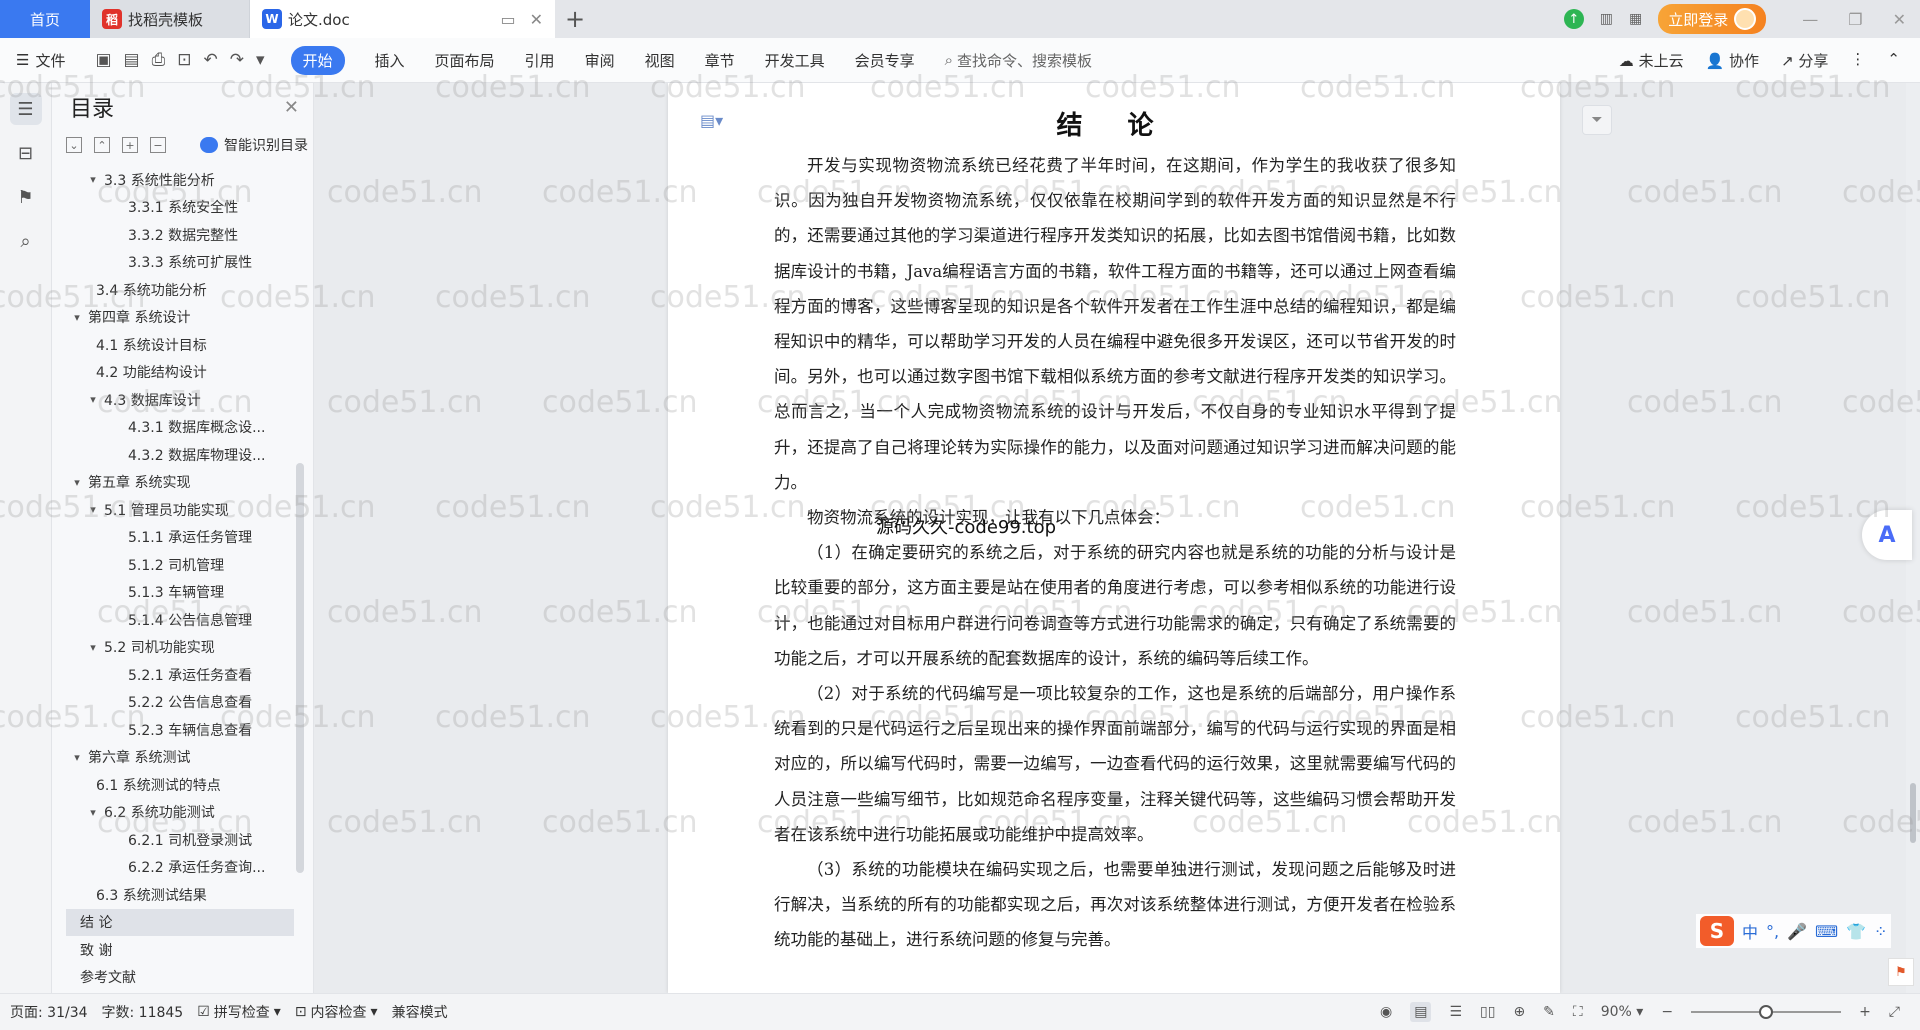 This screenshot has height=1030, width=1920. I want to click on toc-item: ▾ 6.2 系统功能测试, so click(180, 813).